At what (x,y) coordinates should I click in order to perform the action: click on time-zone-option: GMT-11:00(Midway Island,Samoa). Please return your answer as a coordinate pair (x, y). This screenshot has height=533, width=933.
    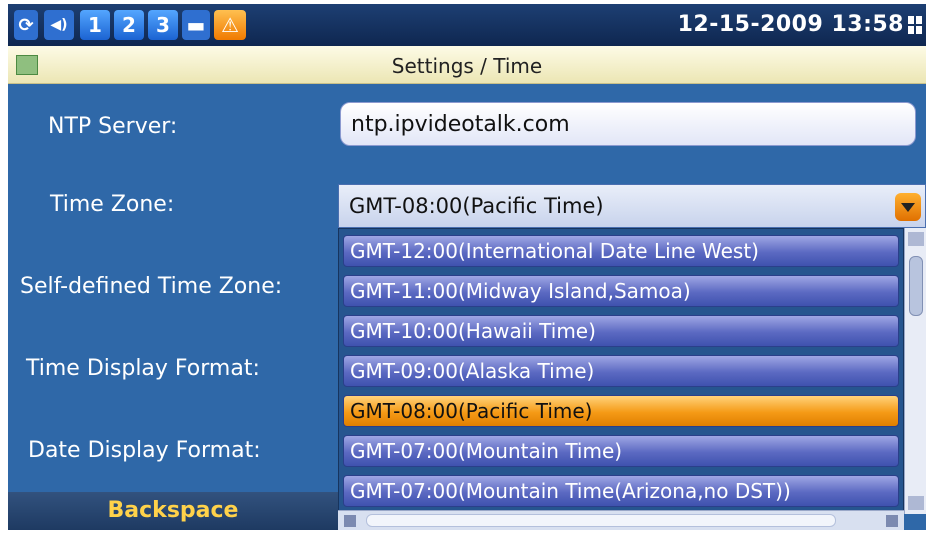
    Looking at the image, I should click on (621, 291).